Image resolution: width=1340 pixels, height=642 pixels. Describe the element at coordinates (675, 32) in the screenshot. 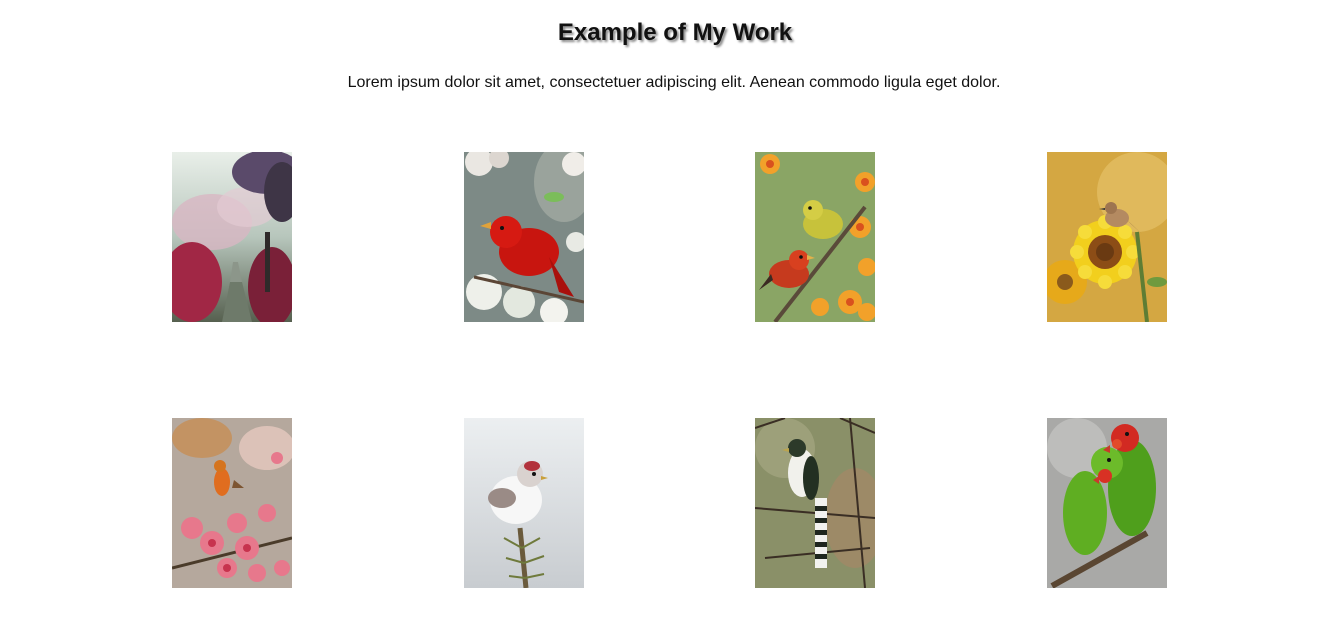

I see `page-title: Example of My Work` at that location.